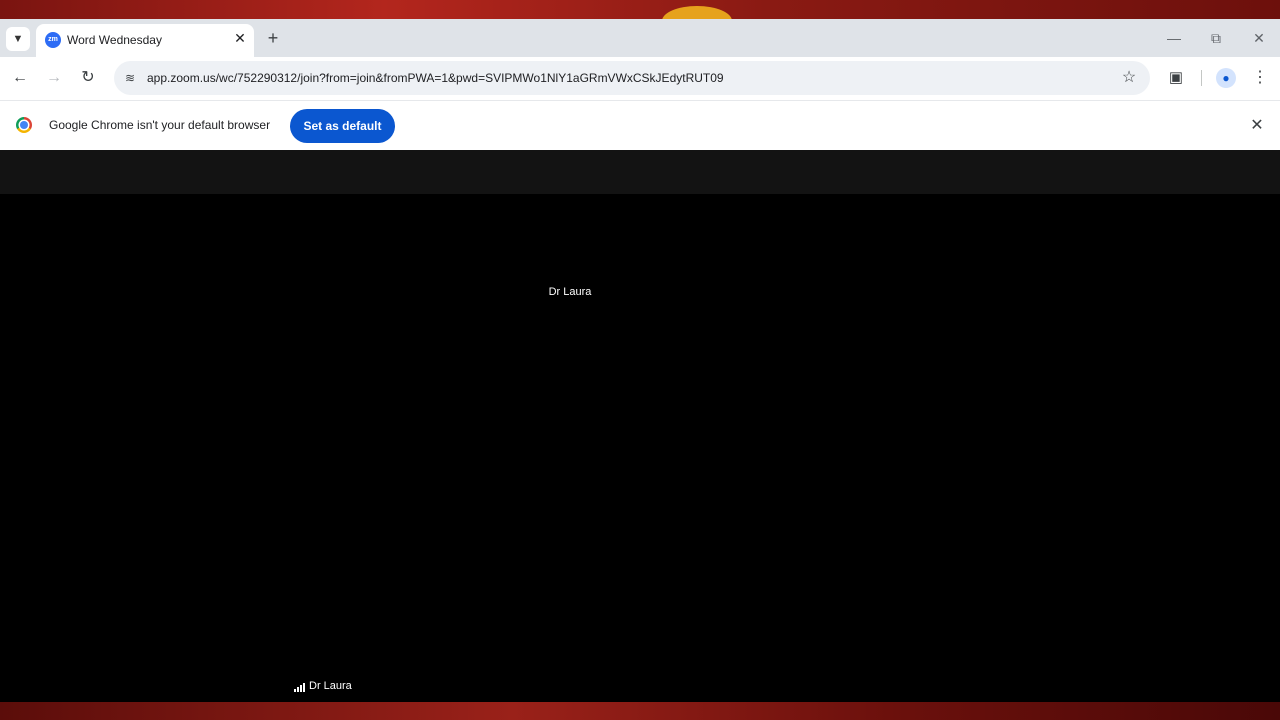 This screenshot has width=1280, height=720. I want to click on zoom-favicon-icon: zm, so click(53, 40).